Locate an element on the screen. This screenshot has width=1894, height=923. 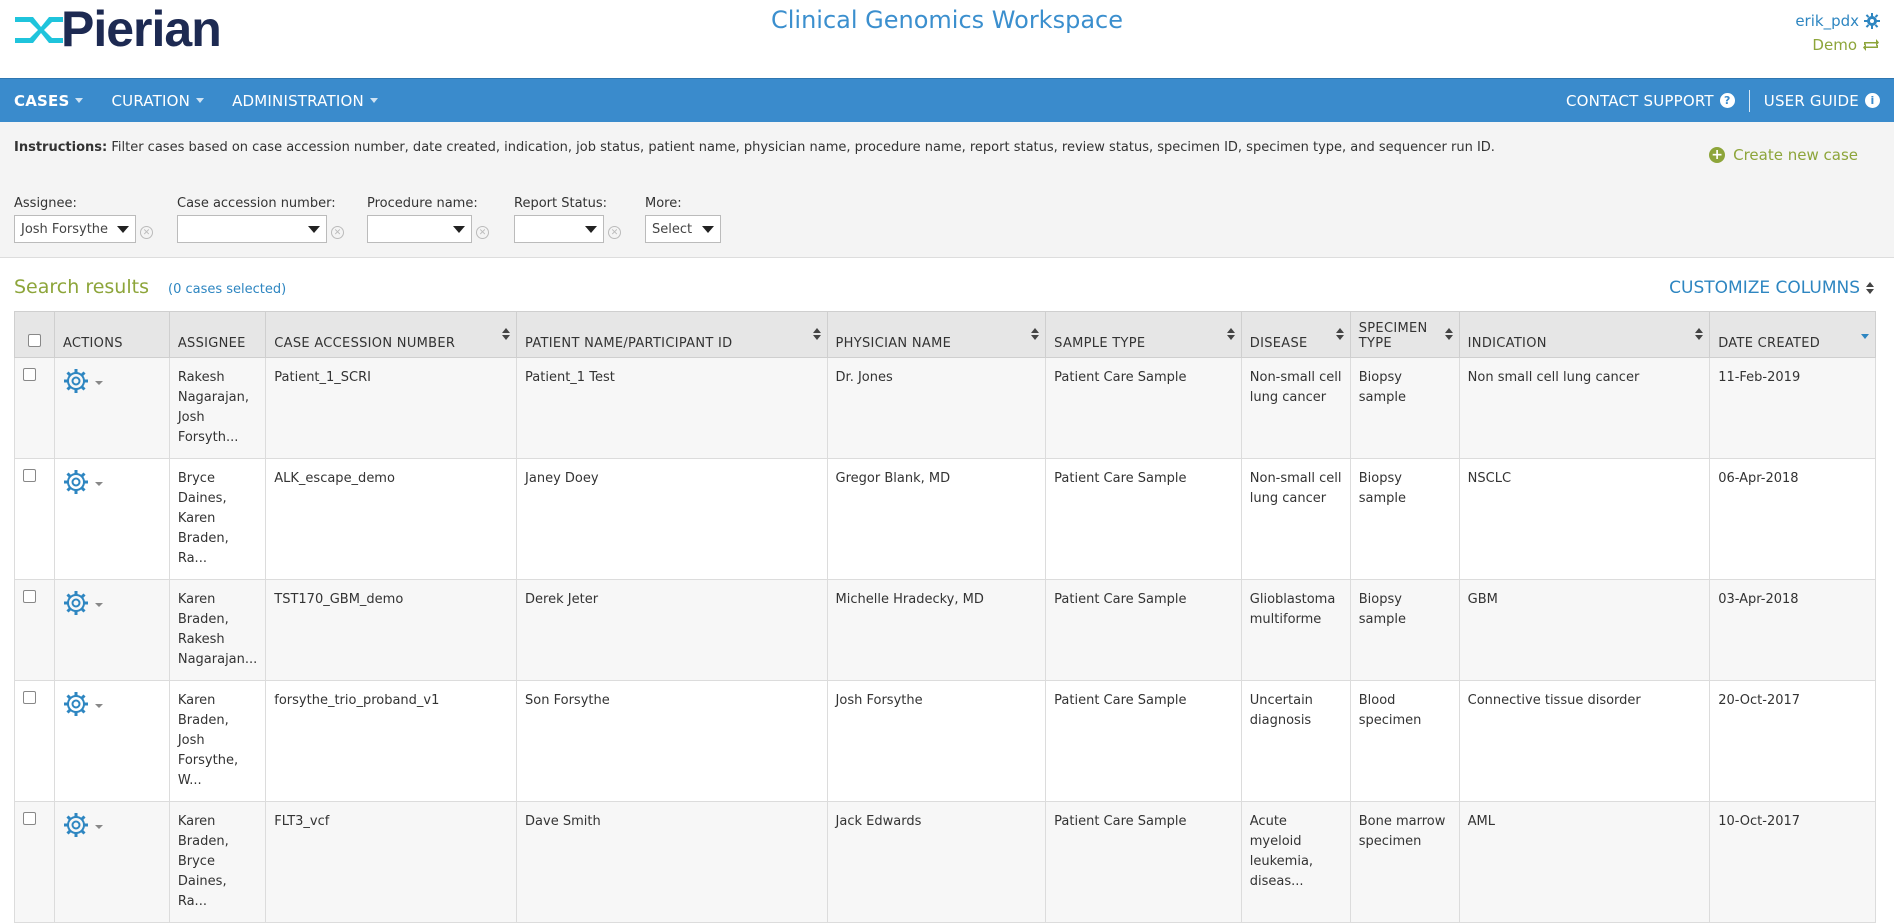
col-specimen-type: SPECIMEN TYPE is located at coordinates (1404, 334).